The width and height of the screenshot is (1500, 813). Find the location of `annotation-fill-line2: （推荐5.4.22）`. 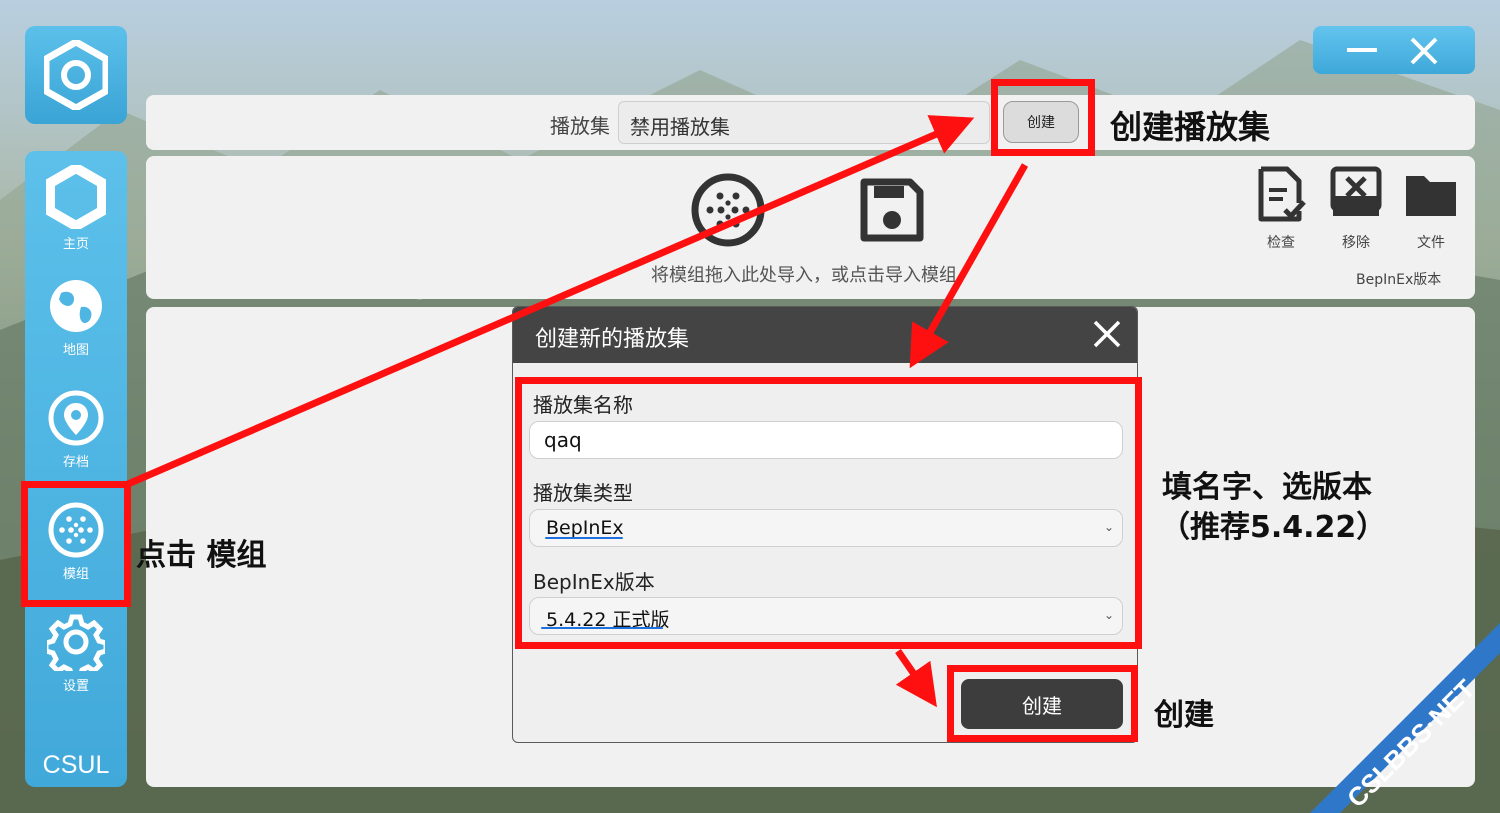

annotation-fill-line2: （推荐5.4.22） is located at coordinates (1273, 527).